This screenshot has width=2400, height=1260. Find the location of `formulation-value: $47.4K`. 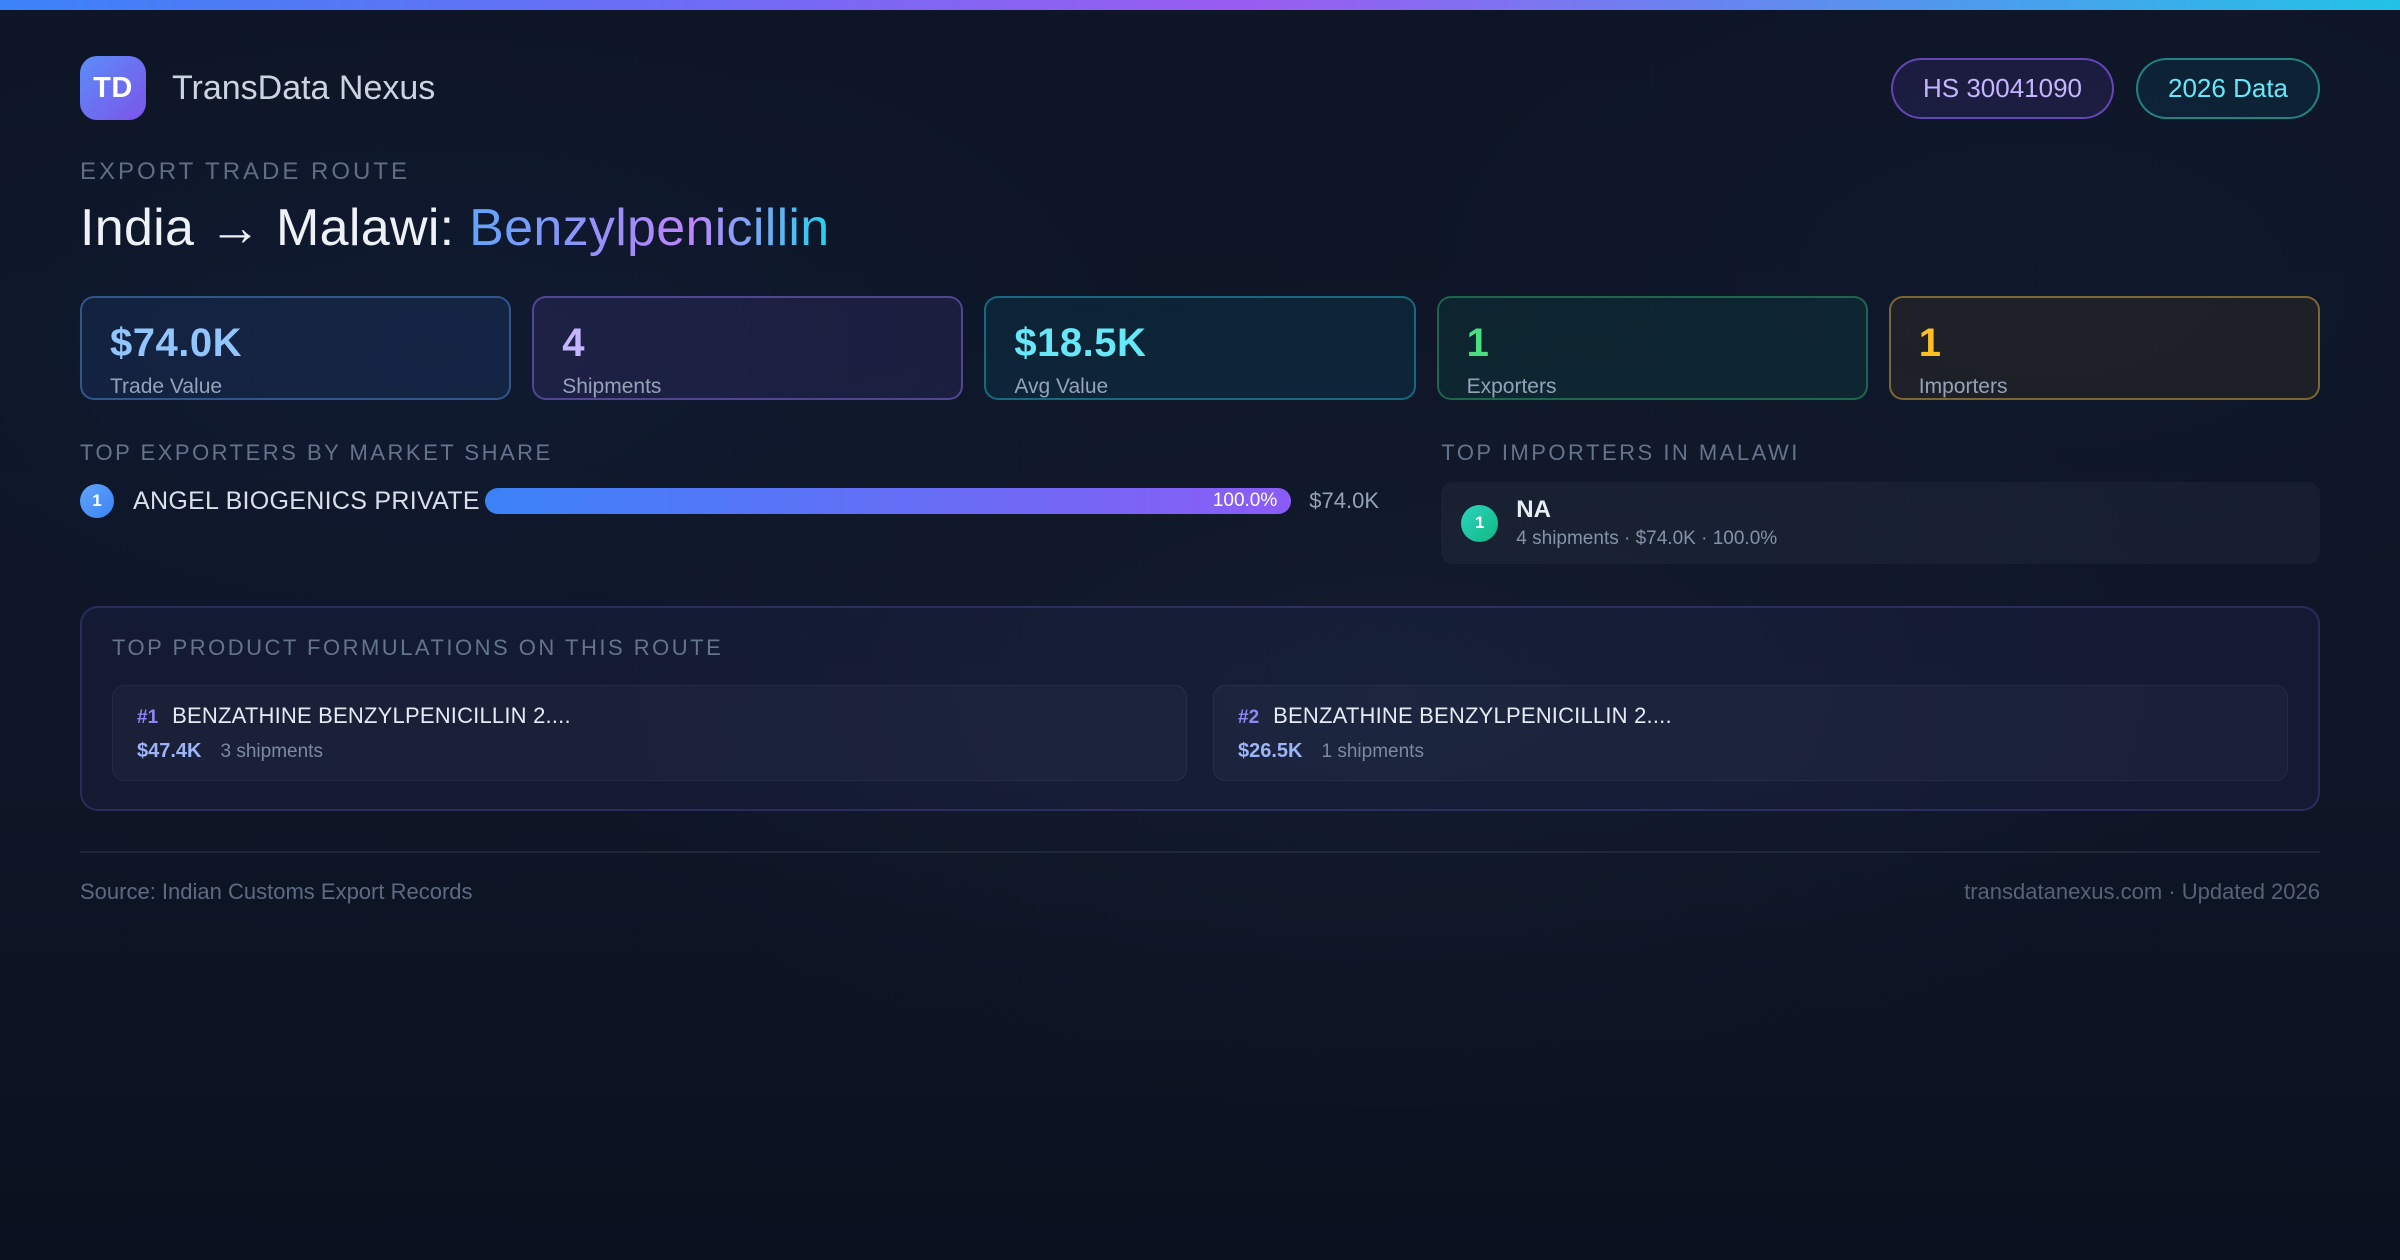

formulation-value: $47.4K is located at coordinates (169, 751).